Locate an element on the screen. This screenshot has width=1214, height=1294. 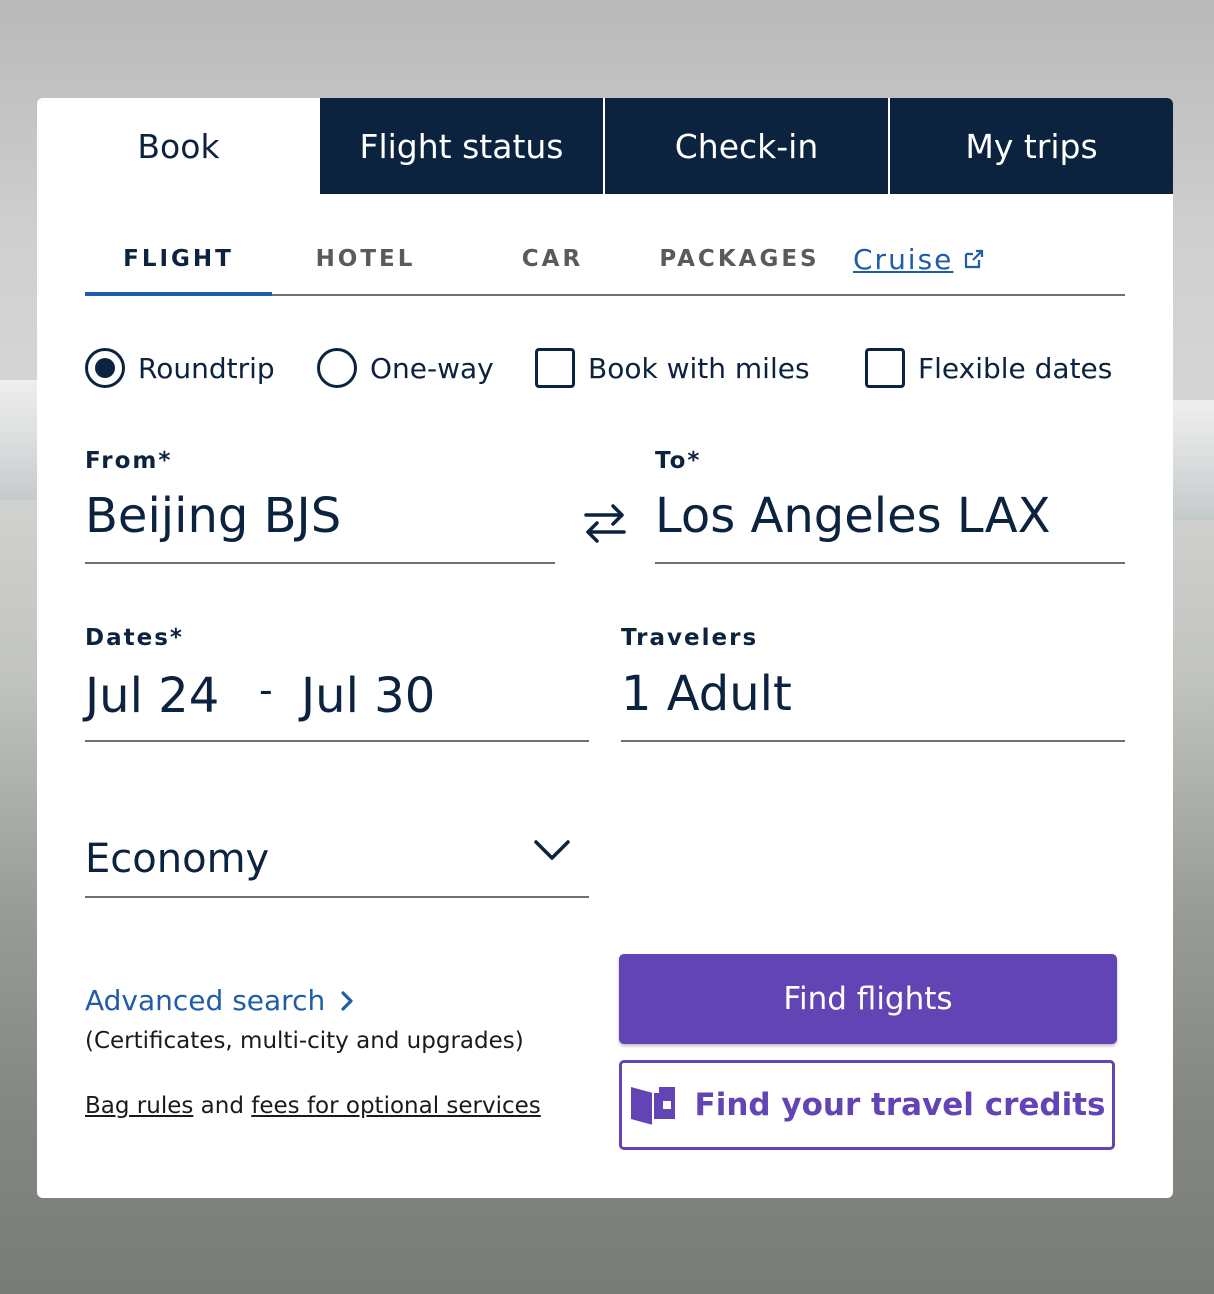
tab-cruise: Cruise is located at coordinates (926, 264).